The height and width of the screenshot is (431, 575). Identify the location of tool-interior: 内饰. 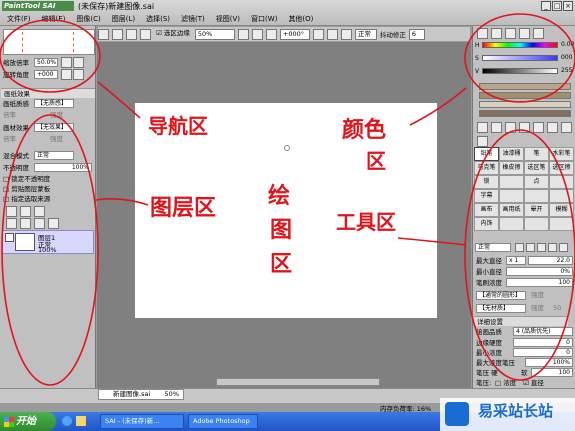
(486, 224).